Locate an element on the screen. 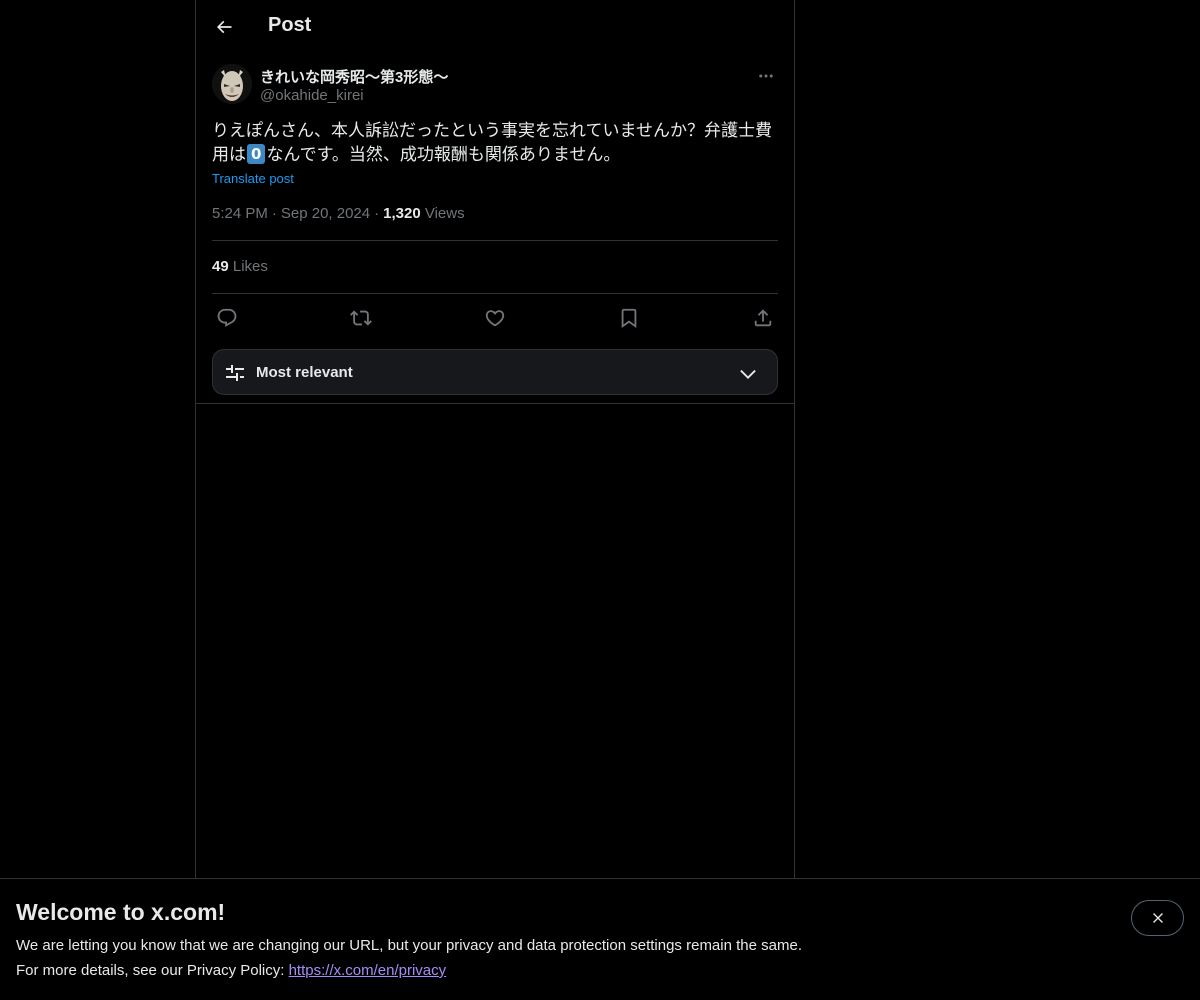  bookmark-button is located at coordinates (629, 318).